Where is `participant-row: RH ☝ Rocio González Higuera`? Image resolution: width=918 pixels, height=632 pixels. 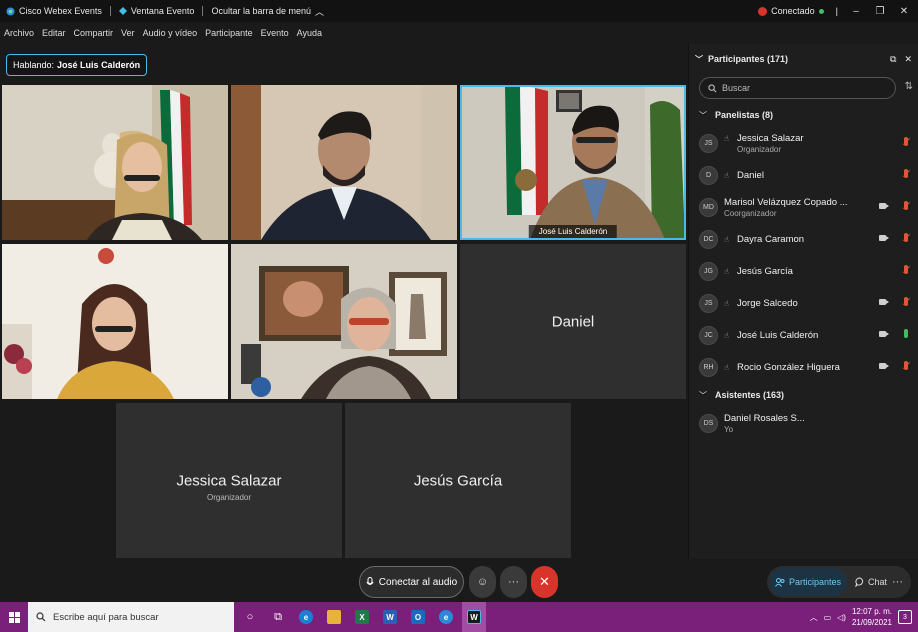 participant-row: RH ☝ Rocio González Higuera is located at coordinates (803, 367).